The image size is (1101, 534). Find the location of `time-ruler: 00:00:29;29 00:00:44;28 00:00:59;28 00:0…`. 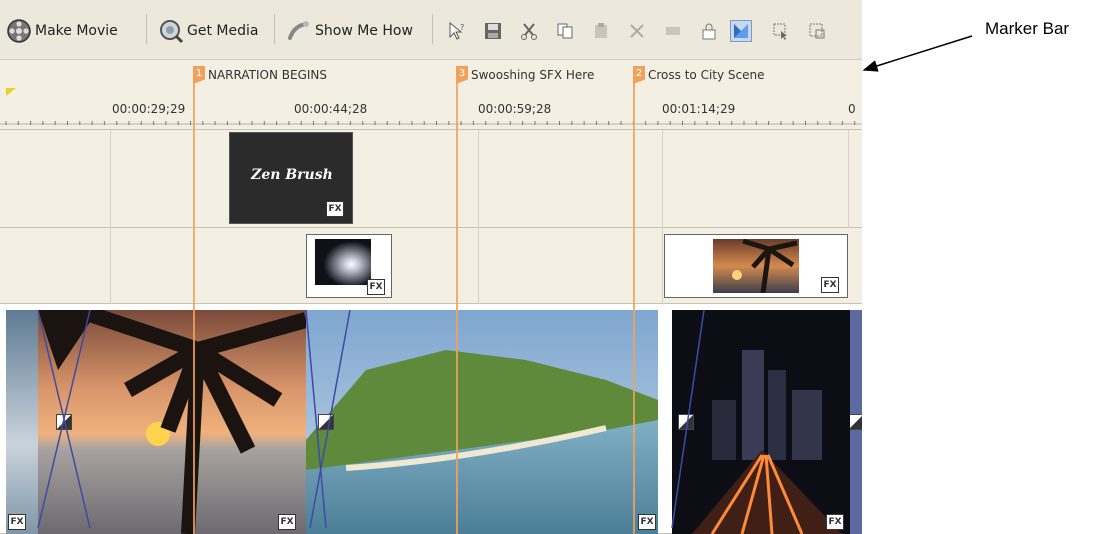

time-ruler: 00:00:29;29 00:00:44;28 00:00:59;28 00:0… is located at coordinates (431, 114).